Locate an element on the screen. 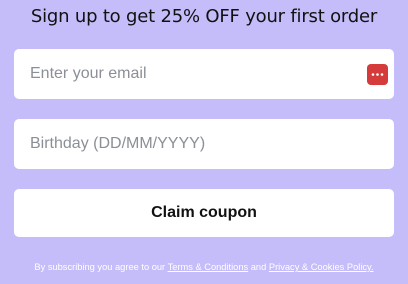  privacy-policy-link: Privacy & Cookies Policy. is located at coordinates (321, 267).